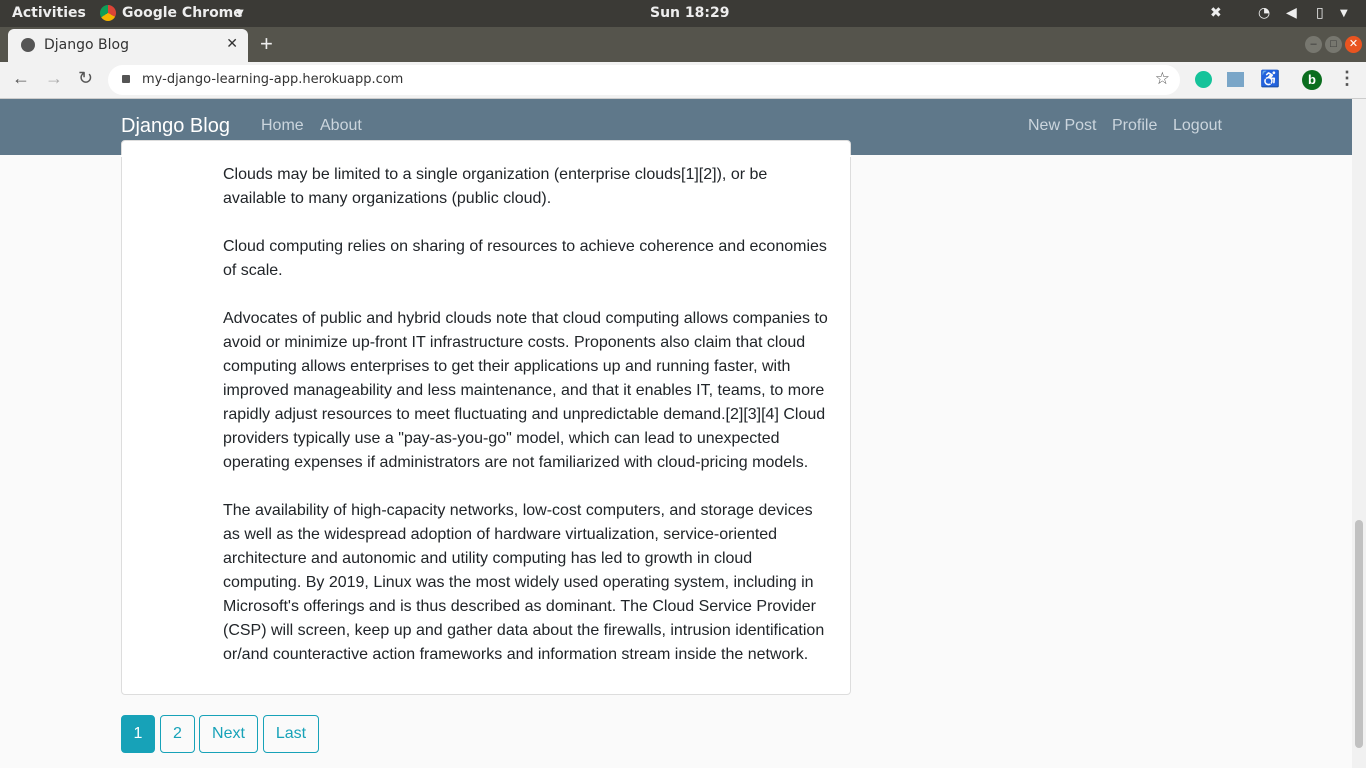 This screenshot has width=1366, height=768. What do you see at coordinates (683, 44) in the screenshot?
I see `tab-strip: Django Blog ✕ + – □ ✕` at bounding box center [683, 44].